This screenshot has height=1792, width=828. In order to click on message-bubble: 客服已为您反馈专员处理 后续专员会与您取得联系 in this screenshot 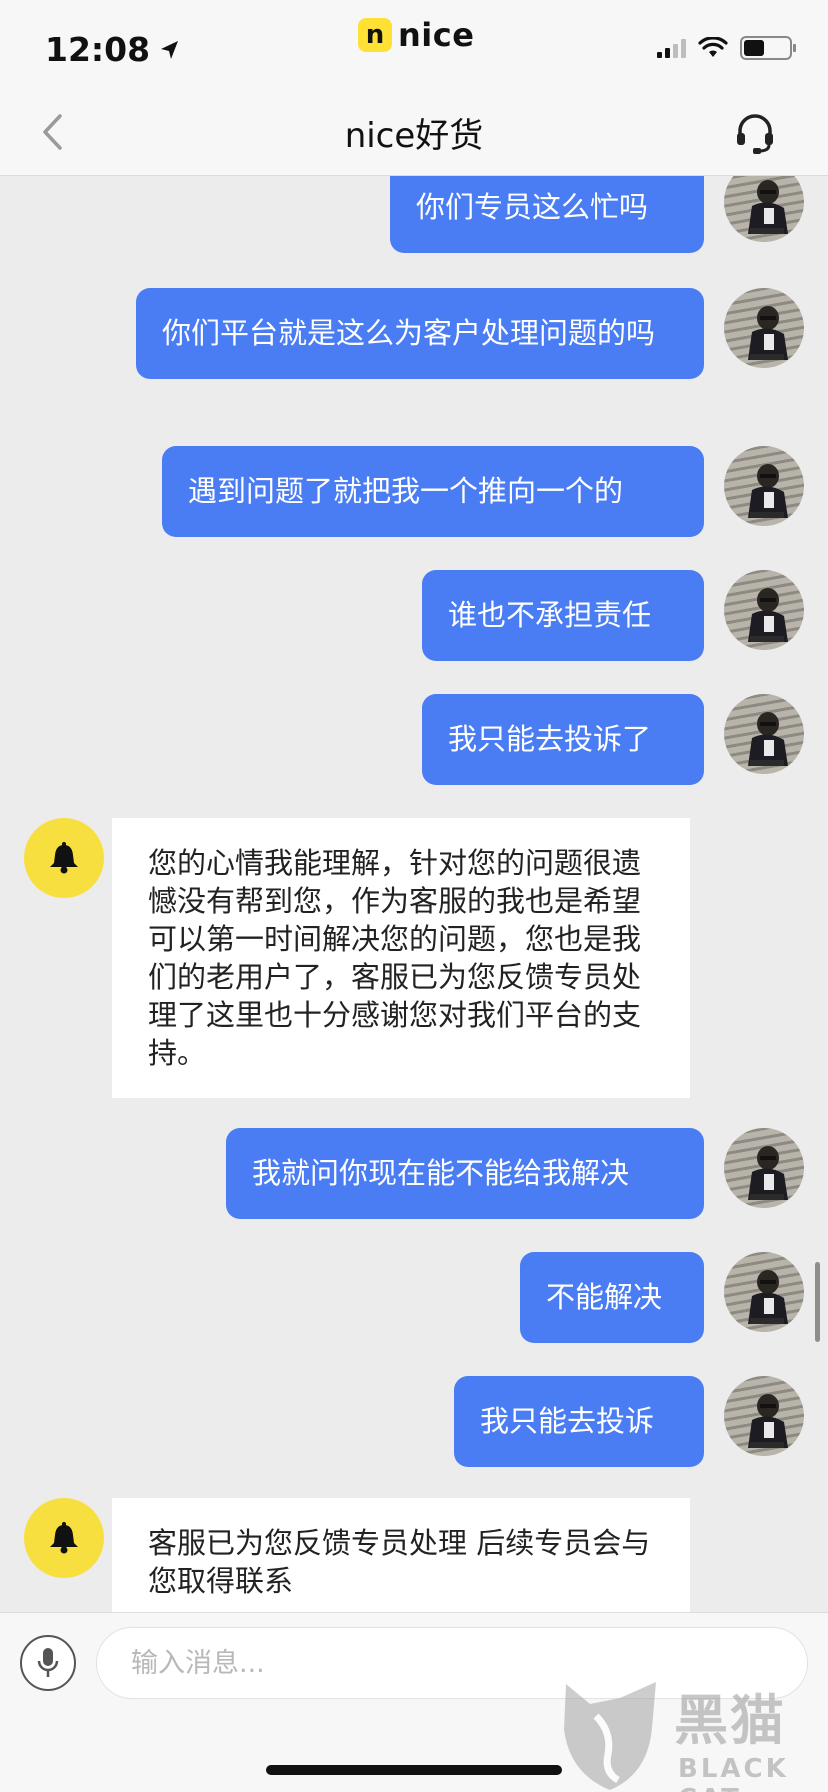, I will do `click(401, 1555)`.